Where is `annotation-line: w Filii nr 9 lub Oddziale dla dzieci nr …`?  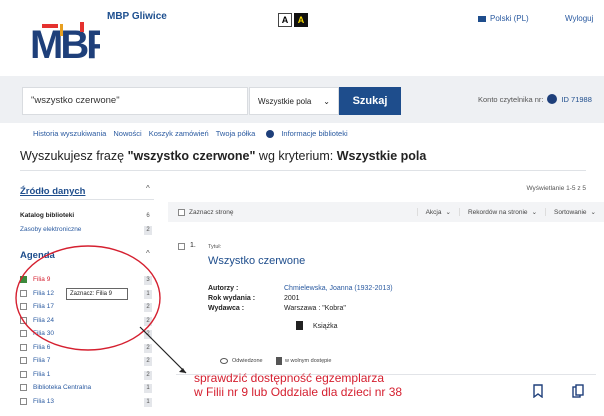
annotation-line: w Filii nr 9 lub Oddziale dla dzieci nr … is located at coordinates (298, 392).